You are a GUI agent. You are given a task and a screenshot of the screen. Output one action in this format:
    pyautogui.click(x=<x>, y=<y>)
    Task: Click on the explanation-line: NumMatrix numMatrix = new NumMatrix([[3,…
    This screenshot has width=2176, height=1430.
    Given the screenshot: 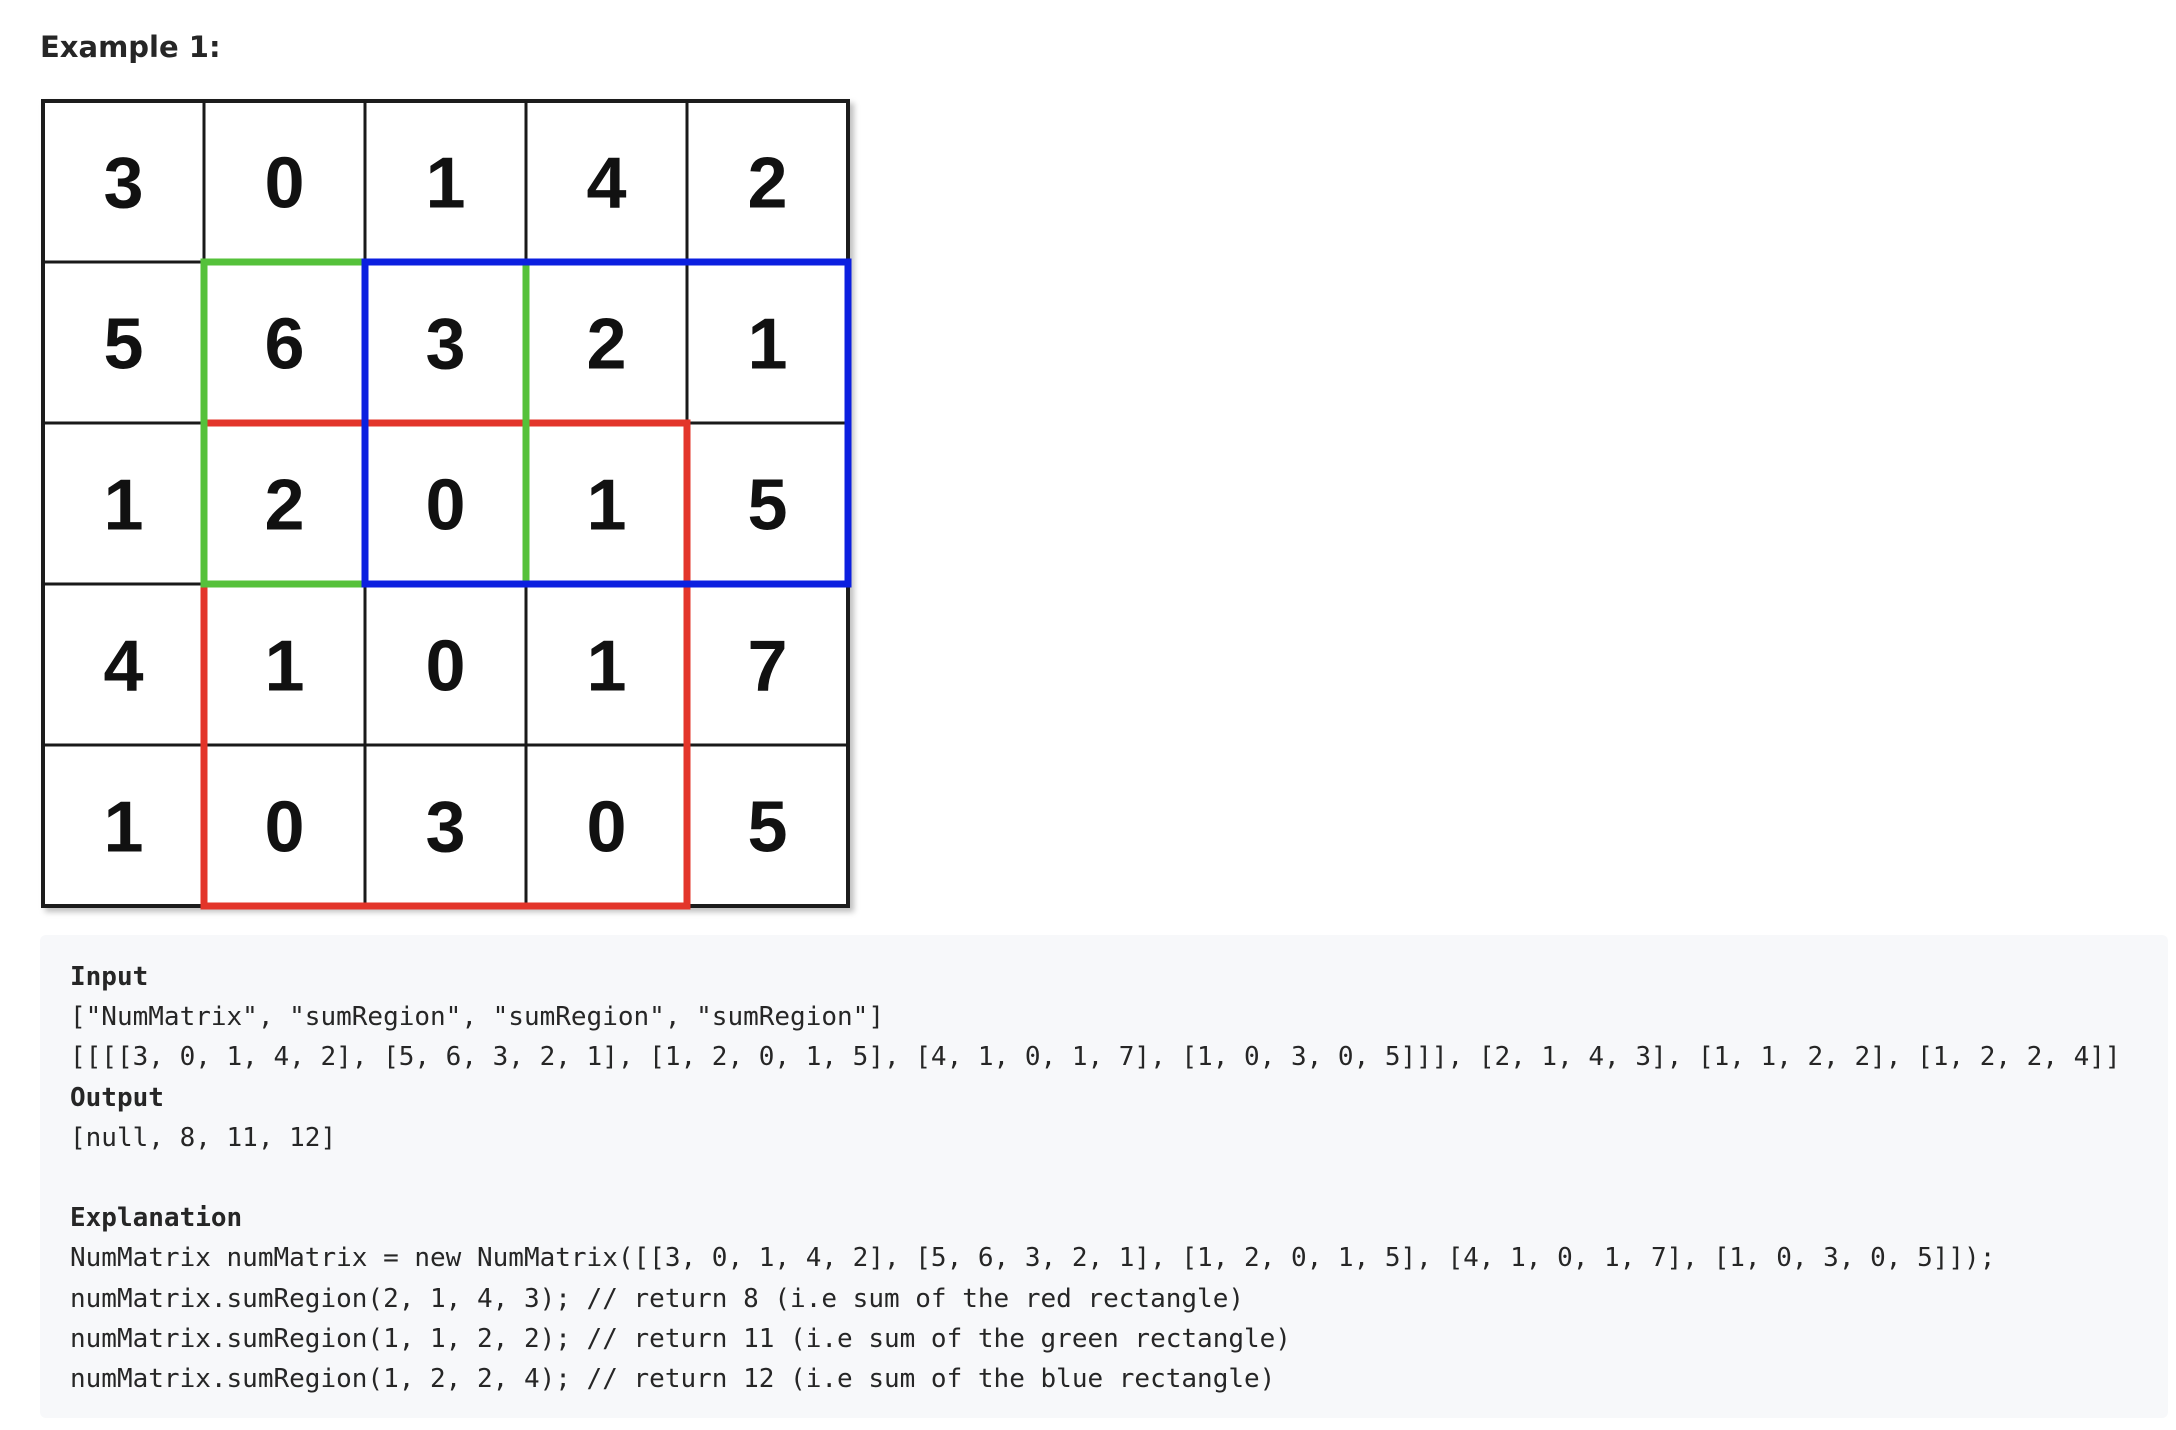 What is the action you would take?
    pyautogui.click(x=1033, y=1258)
    